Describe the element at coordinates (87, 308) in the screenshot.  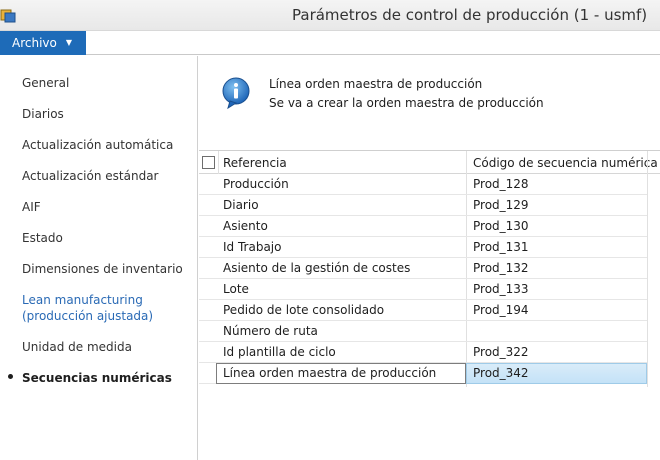
I see `sidebar-item-lean-manufacturing: Lean manufacturing (producción ajustada)` at that location.